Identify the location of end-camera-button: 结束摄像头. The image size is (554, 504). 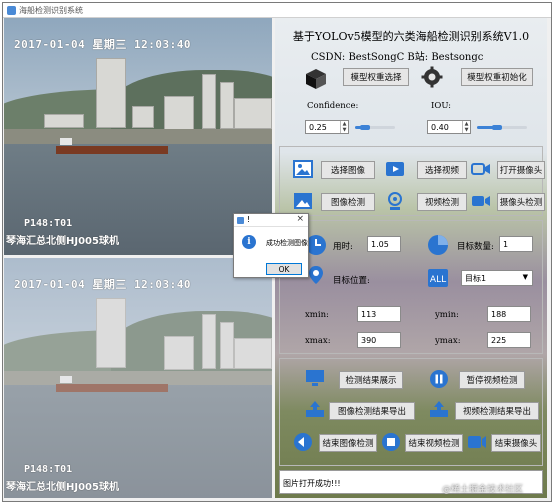
(516, 443).